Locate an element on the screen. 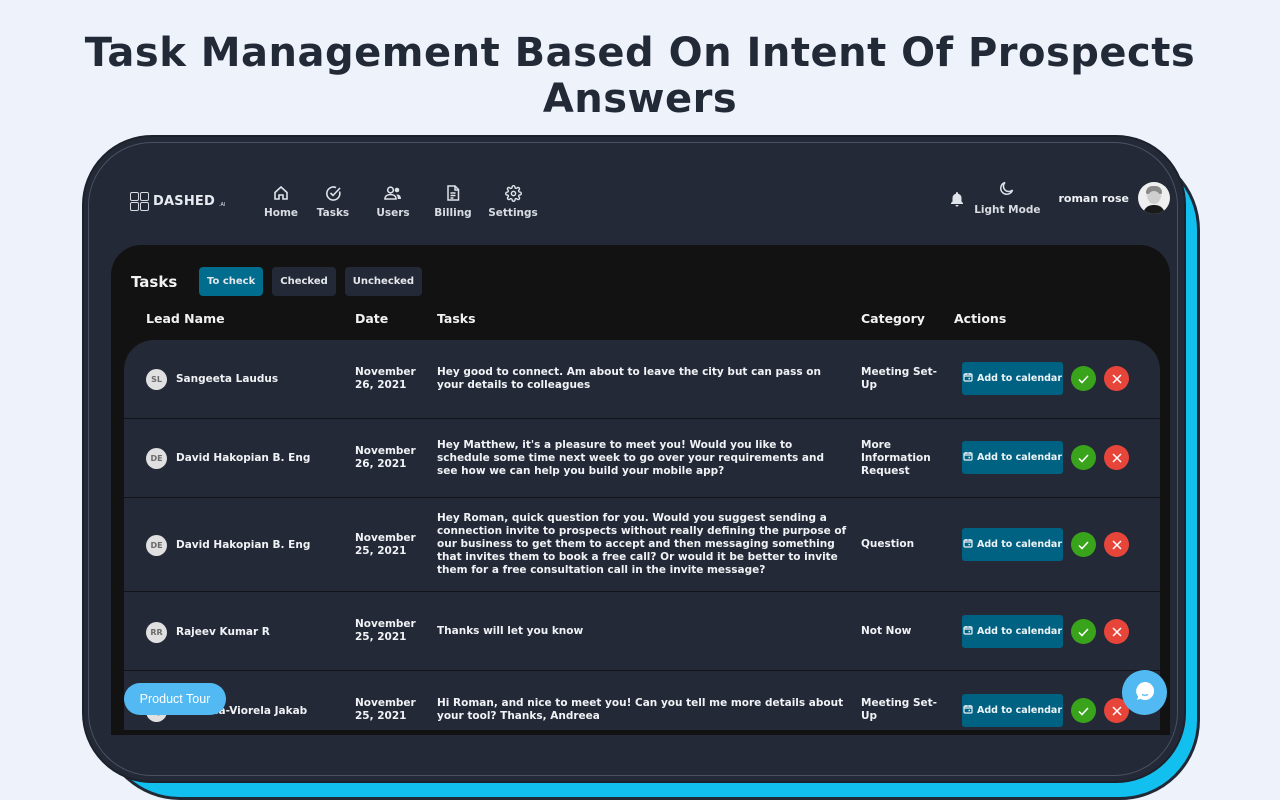  lead-initials-avatar: RR is located at coordinates (156, 632).